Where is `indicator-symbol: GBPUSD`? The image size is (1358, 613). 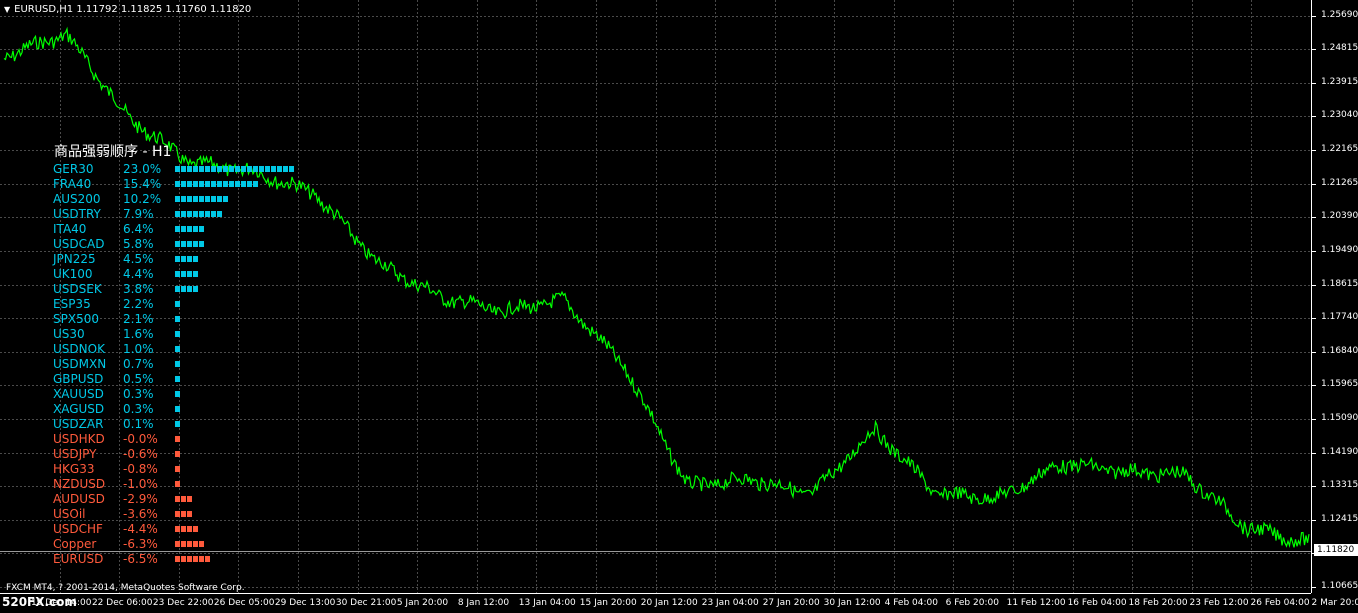
indicator-symbol: GBPUSD is located at coordinates (78, 379).